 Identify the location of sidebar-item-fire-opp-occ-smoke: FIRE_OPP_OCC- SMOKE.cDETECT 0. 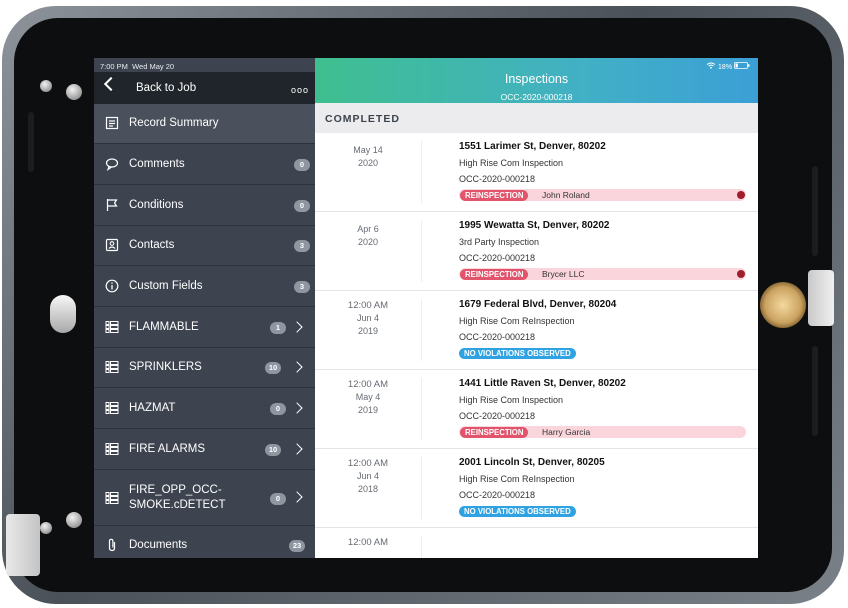
(204, 498).